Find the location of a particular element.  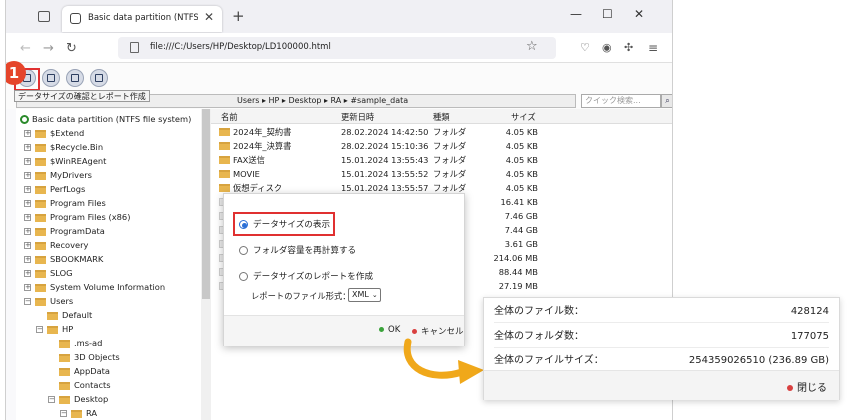

tab-title: Basic data partition (NTFS file s is located at coordinates (143, 18).